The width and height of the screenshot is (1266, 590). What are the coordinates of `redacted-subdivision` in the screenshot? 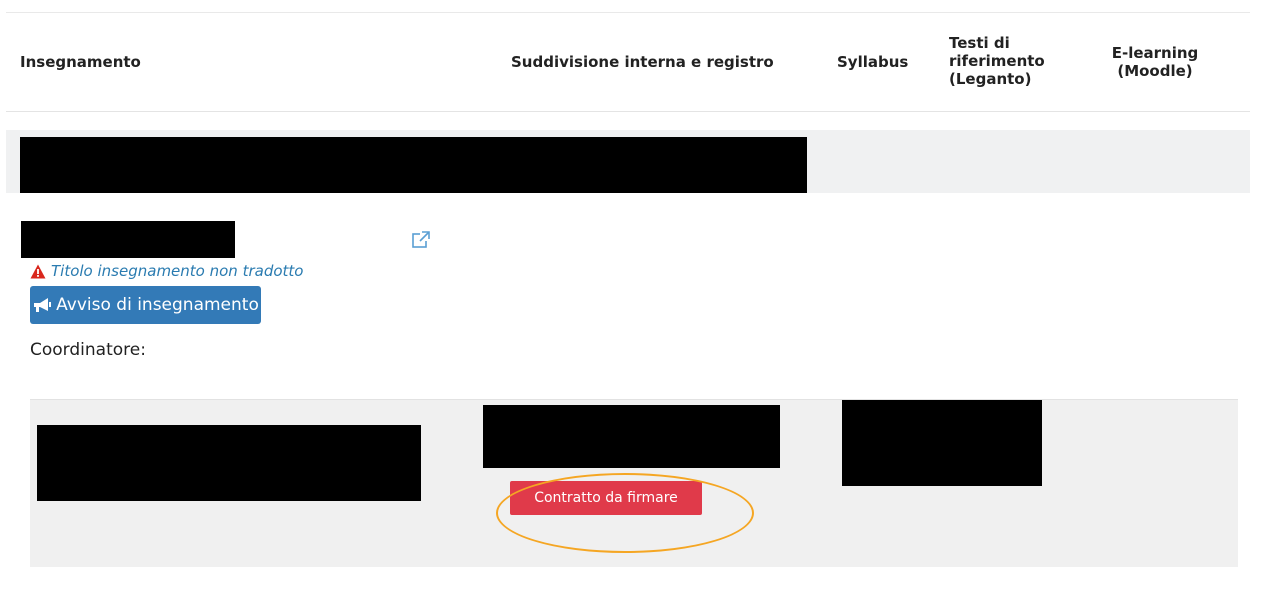 It's located at (631, 436).